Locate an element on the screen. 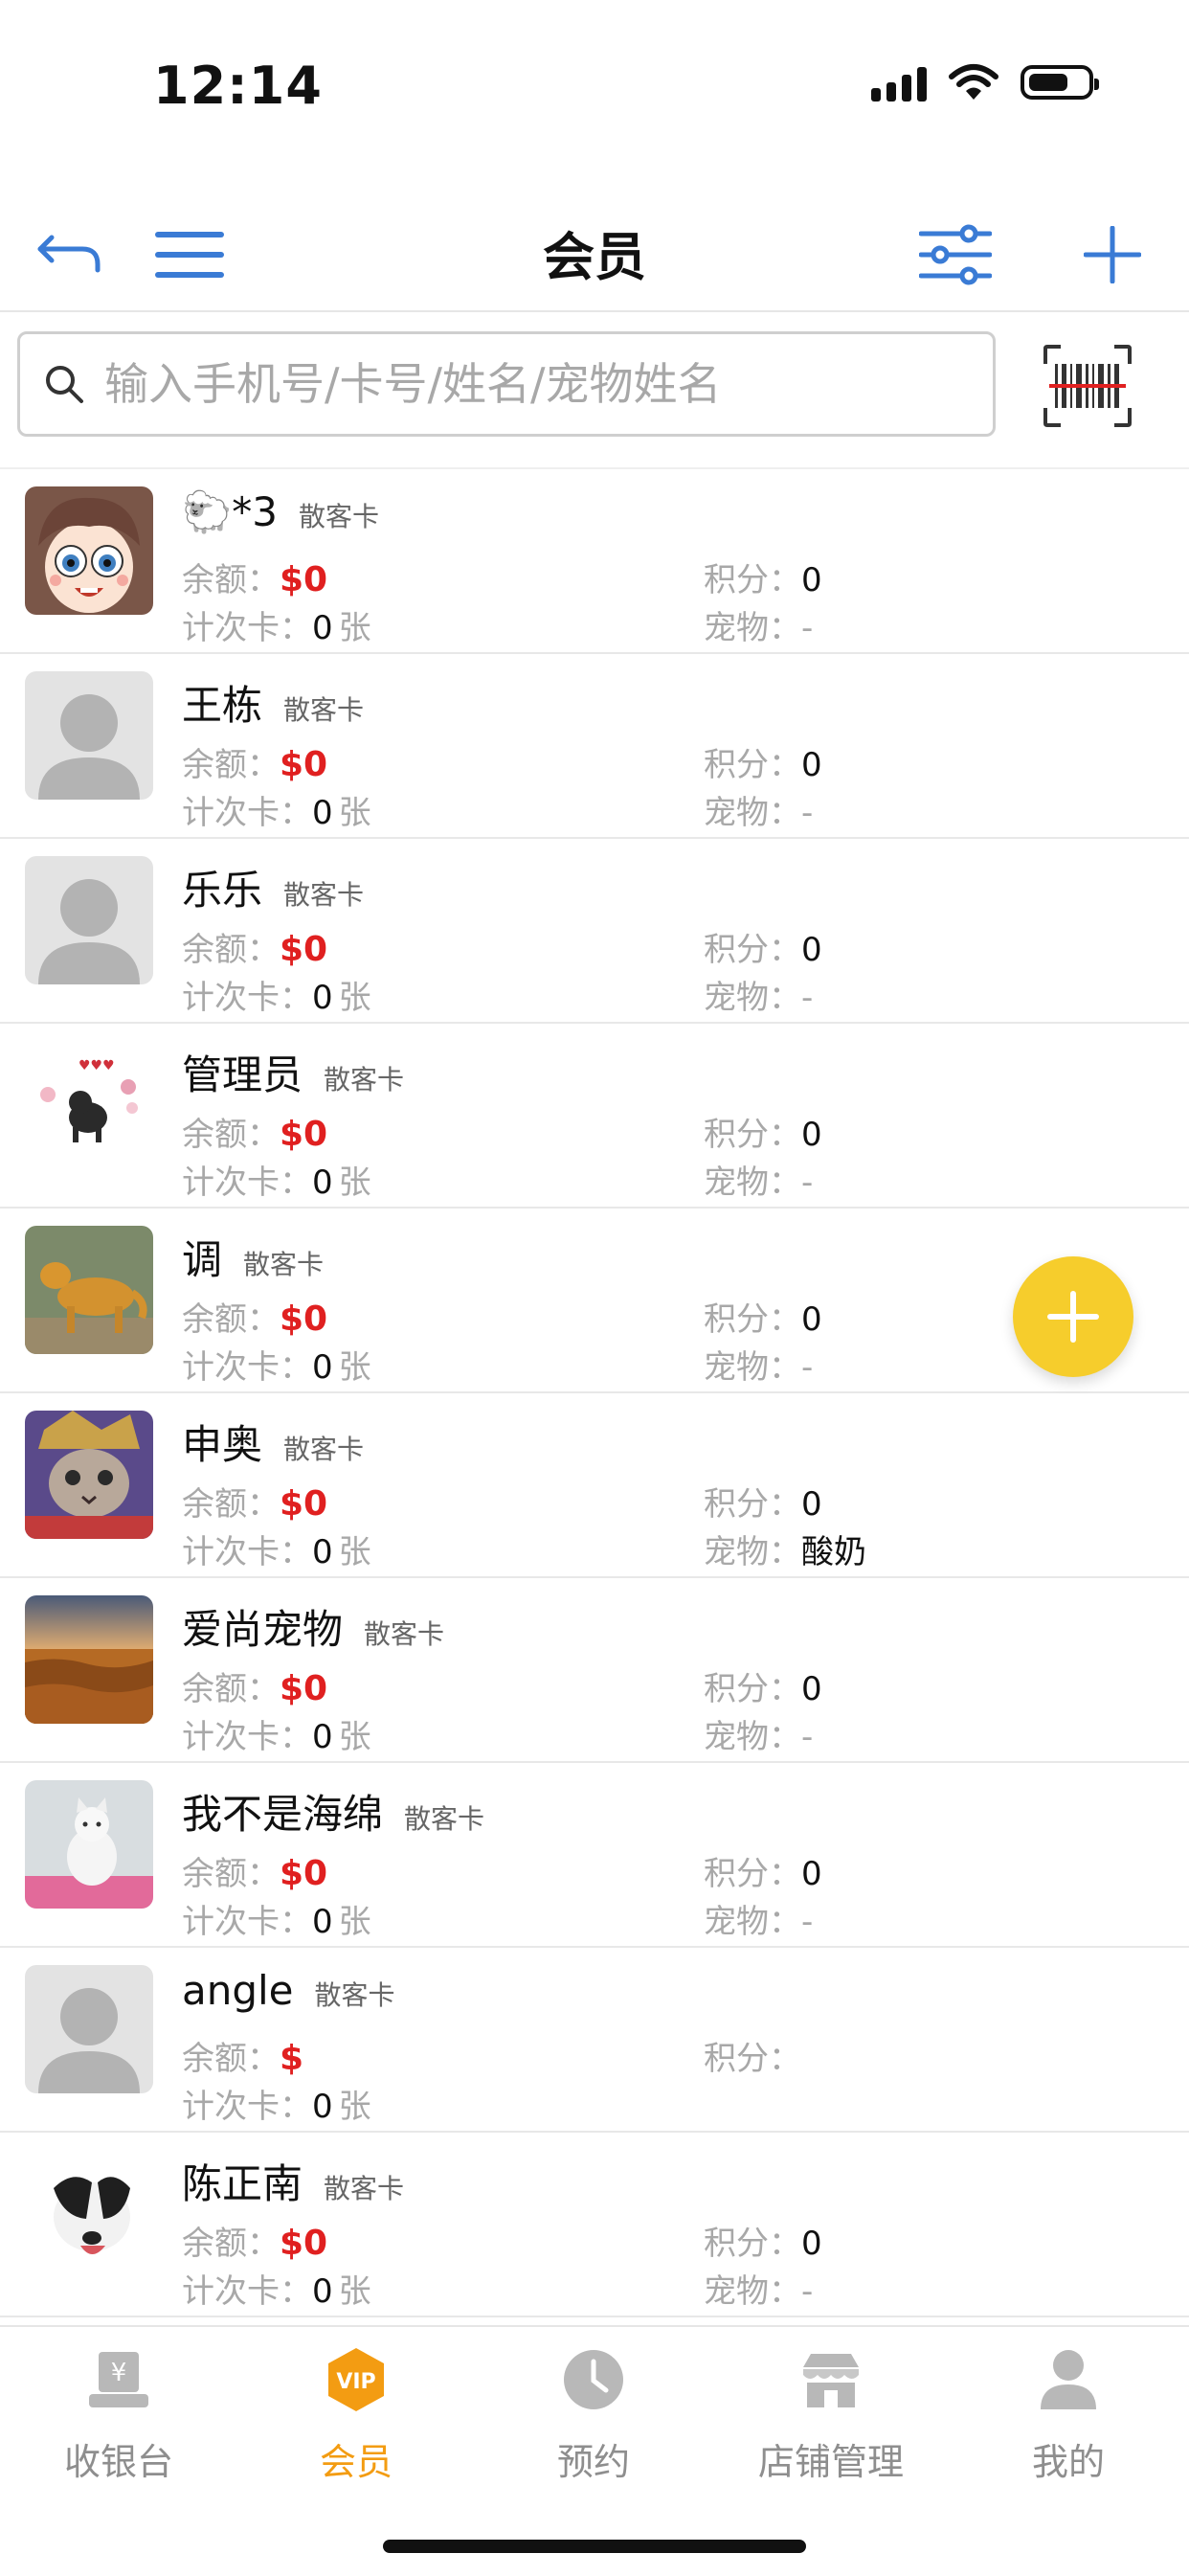  member-name: 🐑*3 is located at coordinates (230, 511).